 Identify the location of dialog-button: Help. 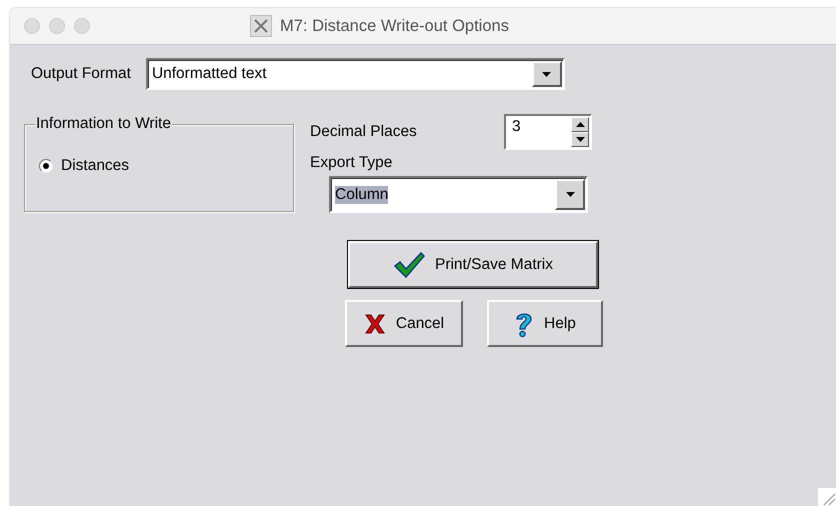
(545, 323).